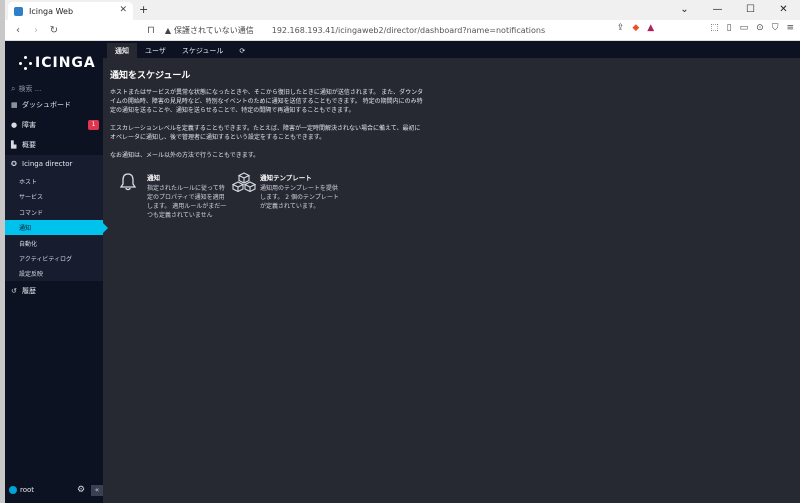 The height and width of the screenshot is (503, 800). I want to click on sidebar-toggle-icon: ▯, so click(729, 28).